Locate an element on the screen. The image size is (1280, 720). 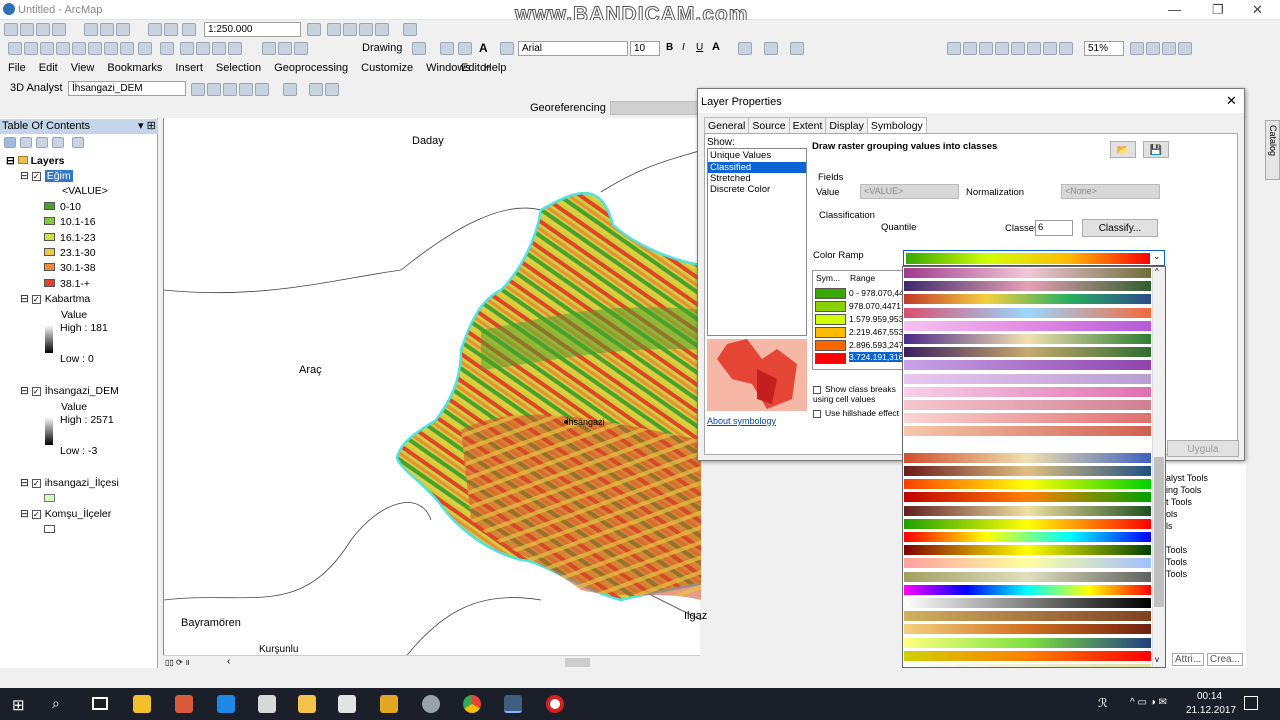
open-folder-icon: 📂 is located at coordinates (1123, 149).